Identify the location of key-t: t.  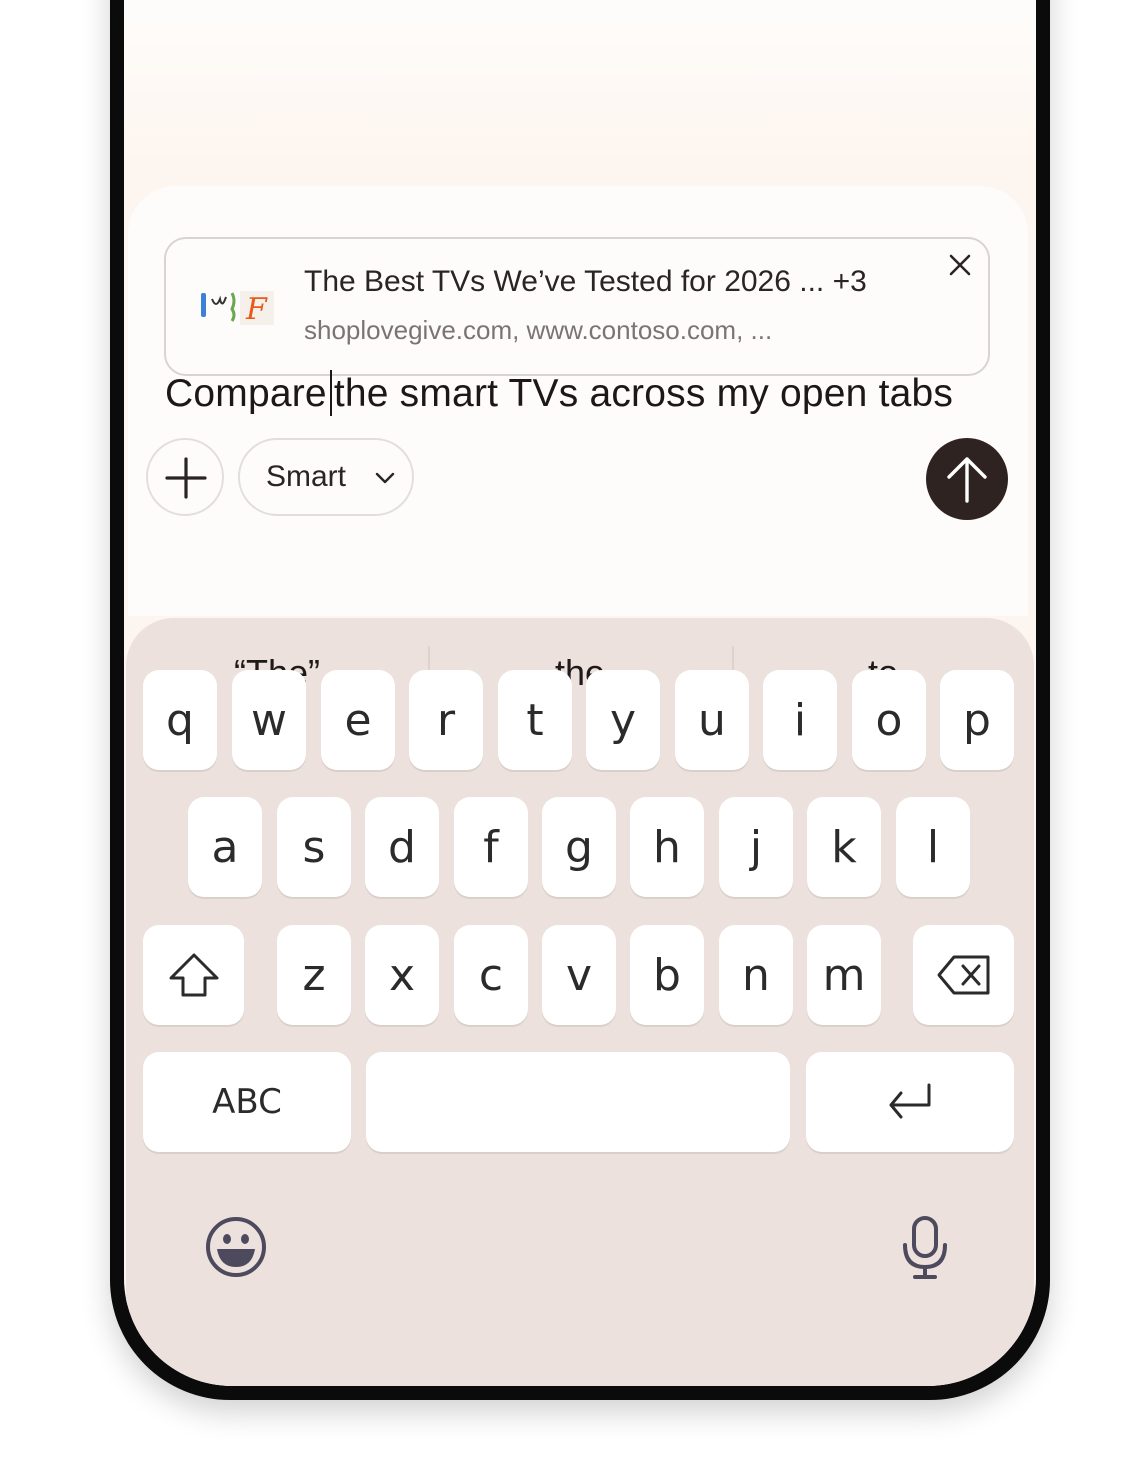
(535, 720).